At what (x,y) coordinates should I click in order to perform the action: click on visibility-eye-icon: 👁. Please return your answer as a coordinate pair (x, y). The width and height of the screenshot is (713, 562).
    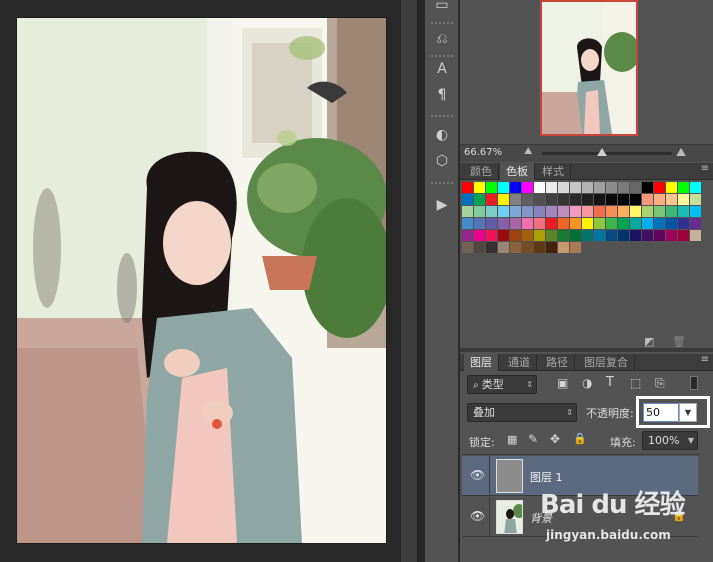
    Looking at the image, I should click on (477, 516).